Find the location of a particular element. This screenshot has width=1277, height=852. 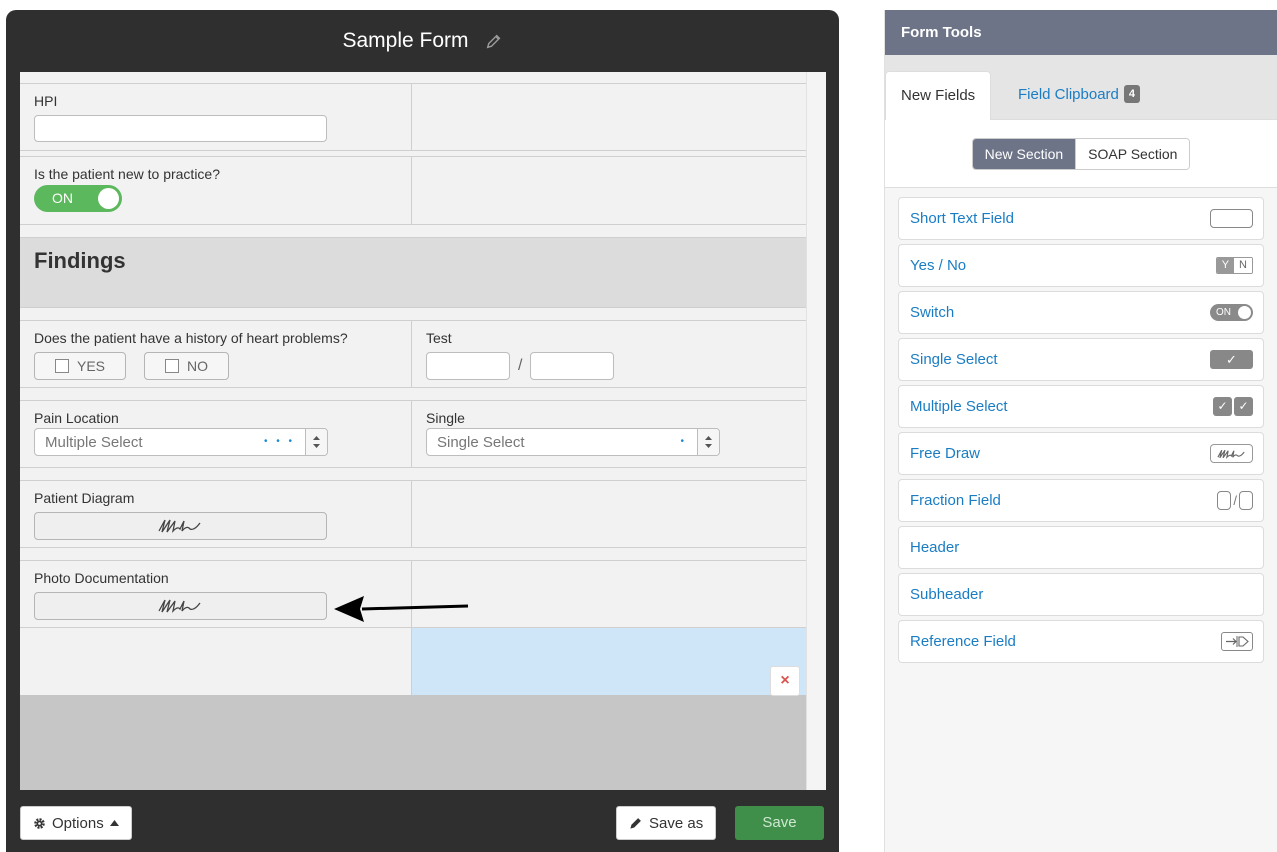

form-row-hpi: HPI is located at coordinates (413, 117).